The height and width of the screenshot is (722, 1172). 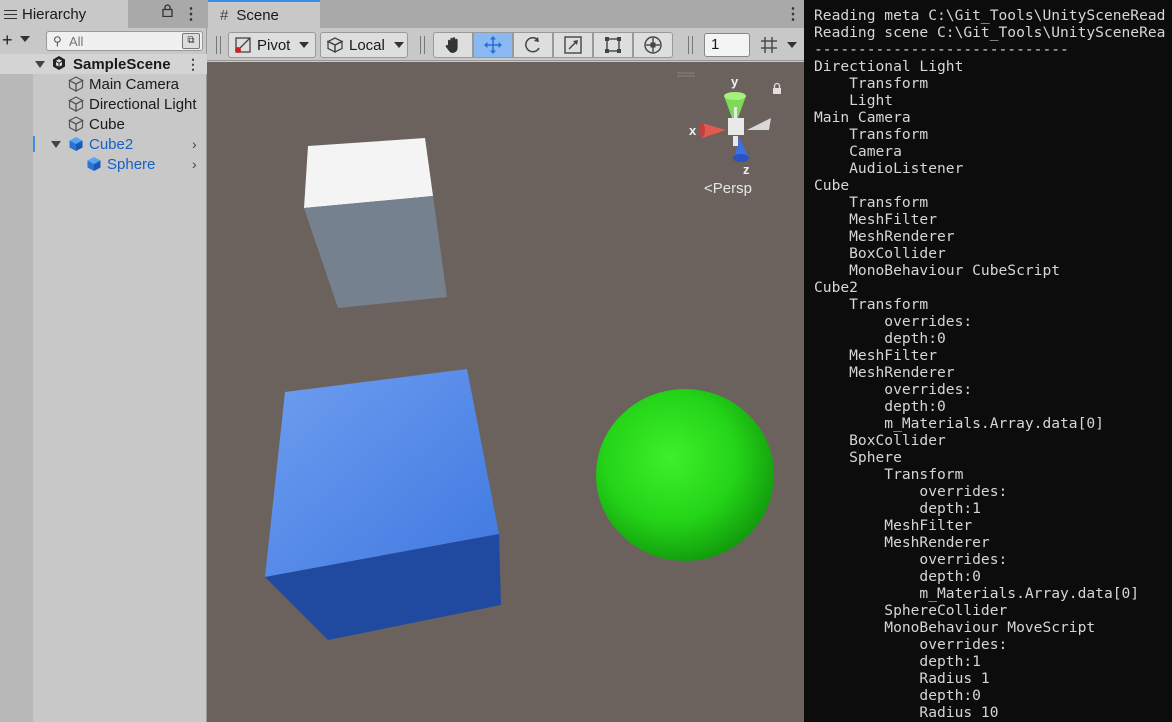 I want to click on cube-top-face, so click(x=368, y=173).